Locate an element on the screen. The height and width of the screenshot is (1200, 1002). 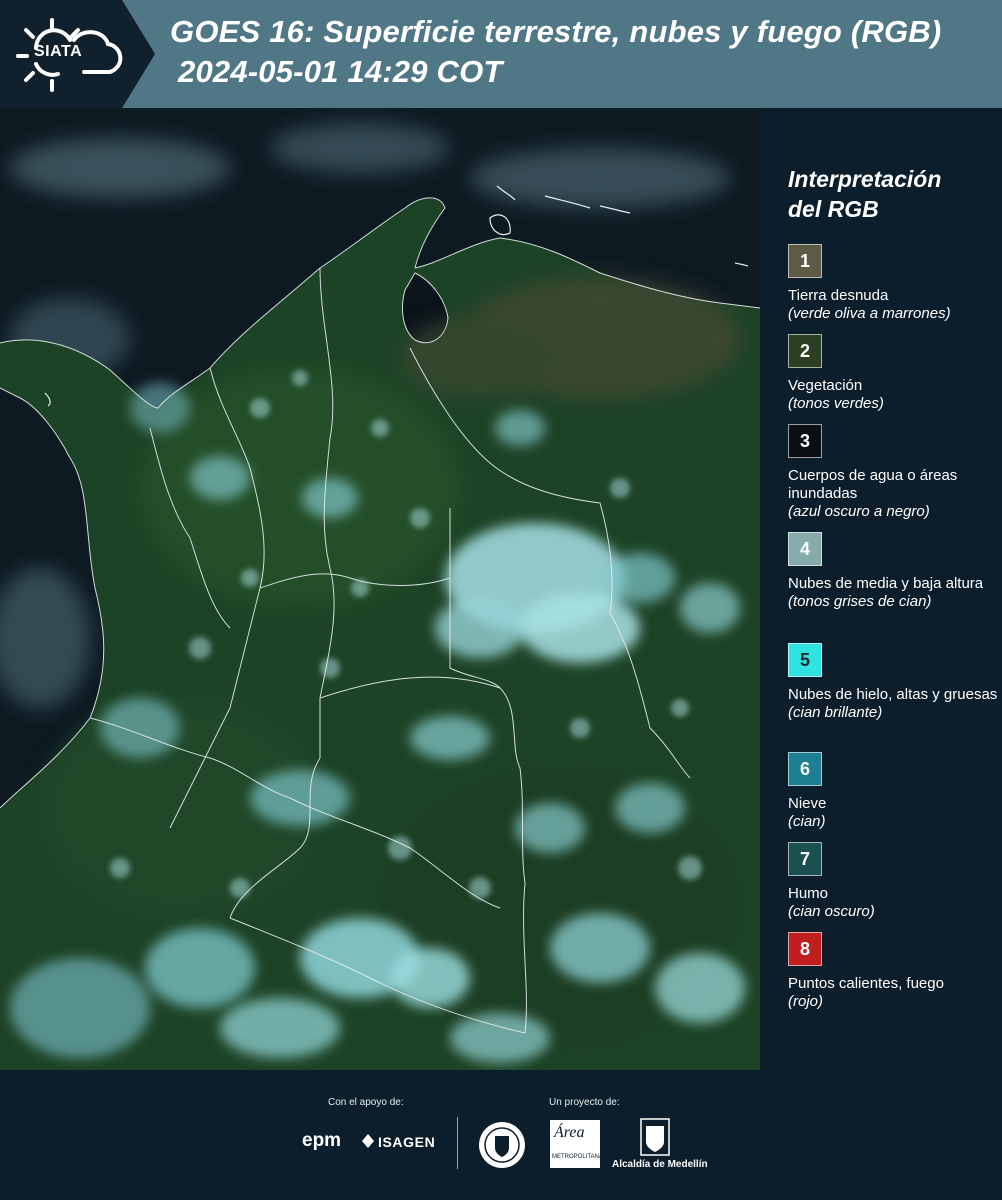
siata-logo: SIATA is located at coordinates (77, 54).